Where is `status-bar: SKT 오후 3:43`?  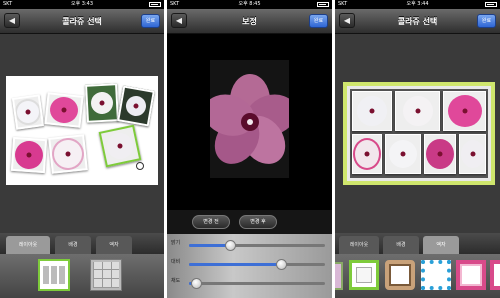
status-bar: SKT 오후 3:43 is located at coordinates (82, 4).